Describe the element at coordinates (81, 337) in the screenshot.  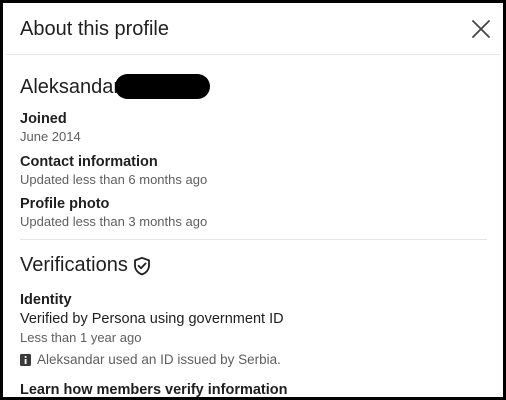
I see `identity-time: Less than 1 year ago` at that location.